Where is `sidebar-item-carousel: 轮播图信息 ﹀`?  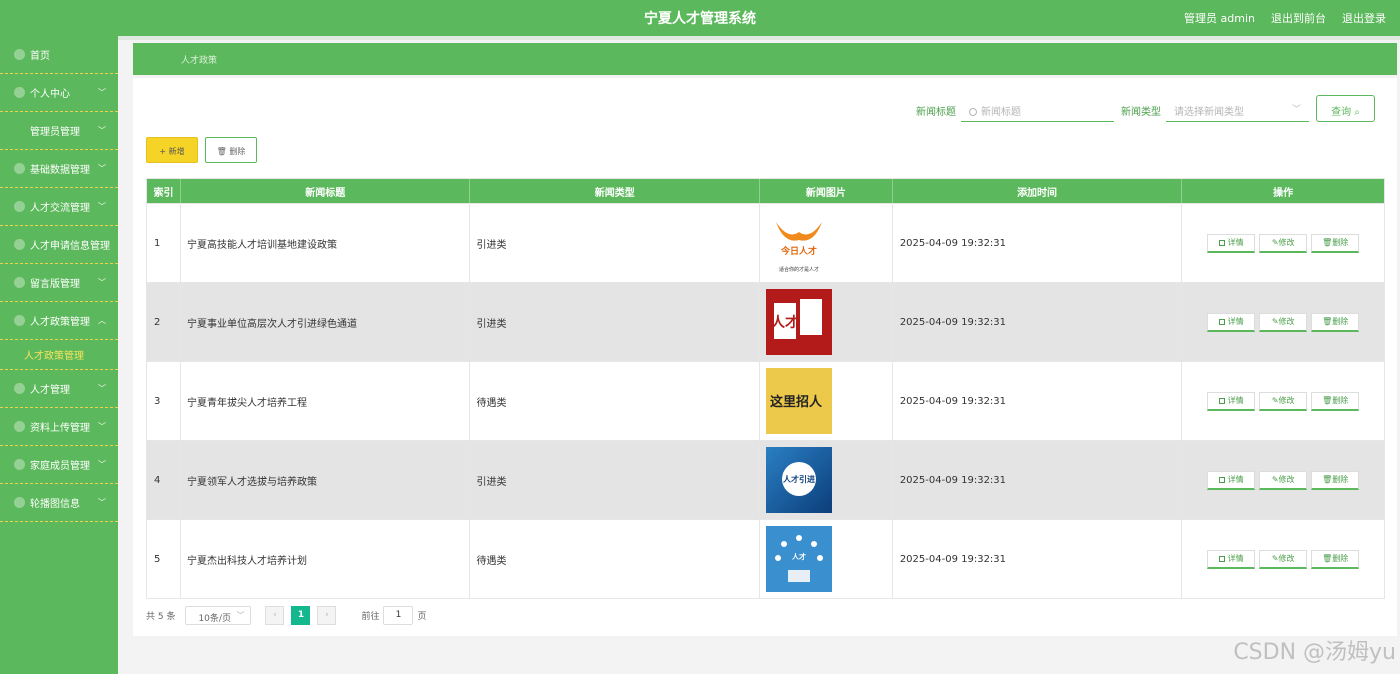
sidebar-item-carousel: 轮播图信息 ﹀ is located at coordinates (59, 503).